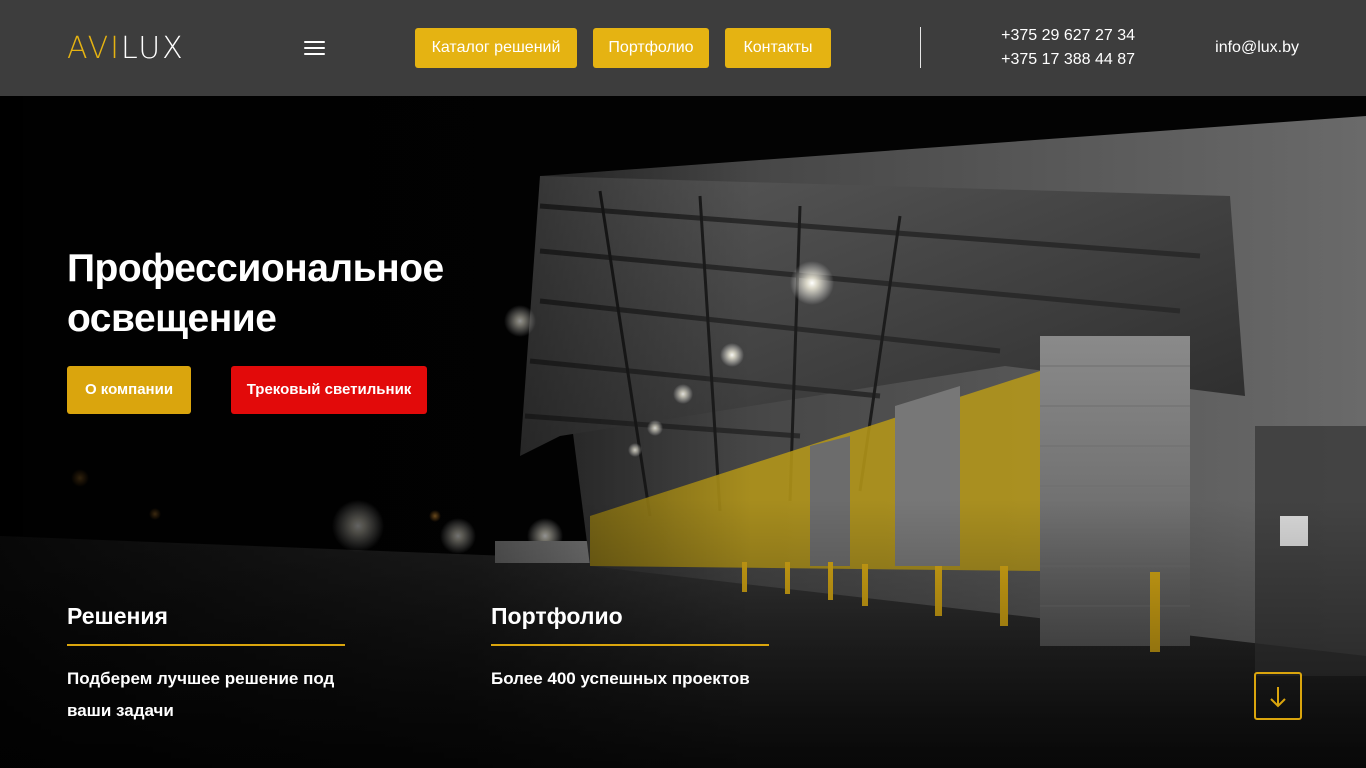  What do you see at coordinates (201, 694) in the screenshot?
I see `feature-solutions-text: Подберем лучшее решение под ваши задачи` at bounding box center [201, 694].